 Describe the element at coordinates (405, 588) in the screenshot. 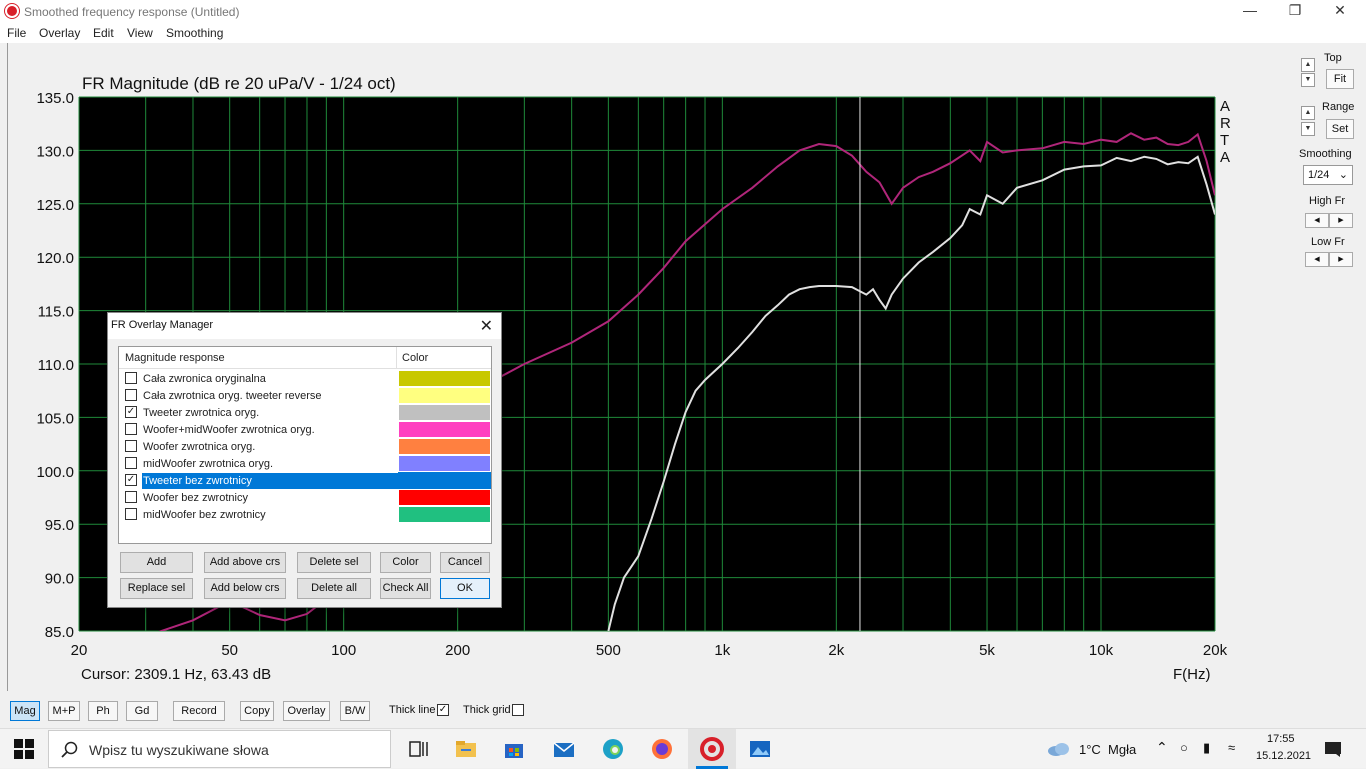

I see `check-all-button: Check All` at that location.